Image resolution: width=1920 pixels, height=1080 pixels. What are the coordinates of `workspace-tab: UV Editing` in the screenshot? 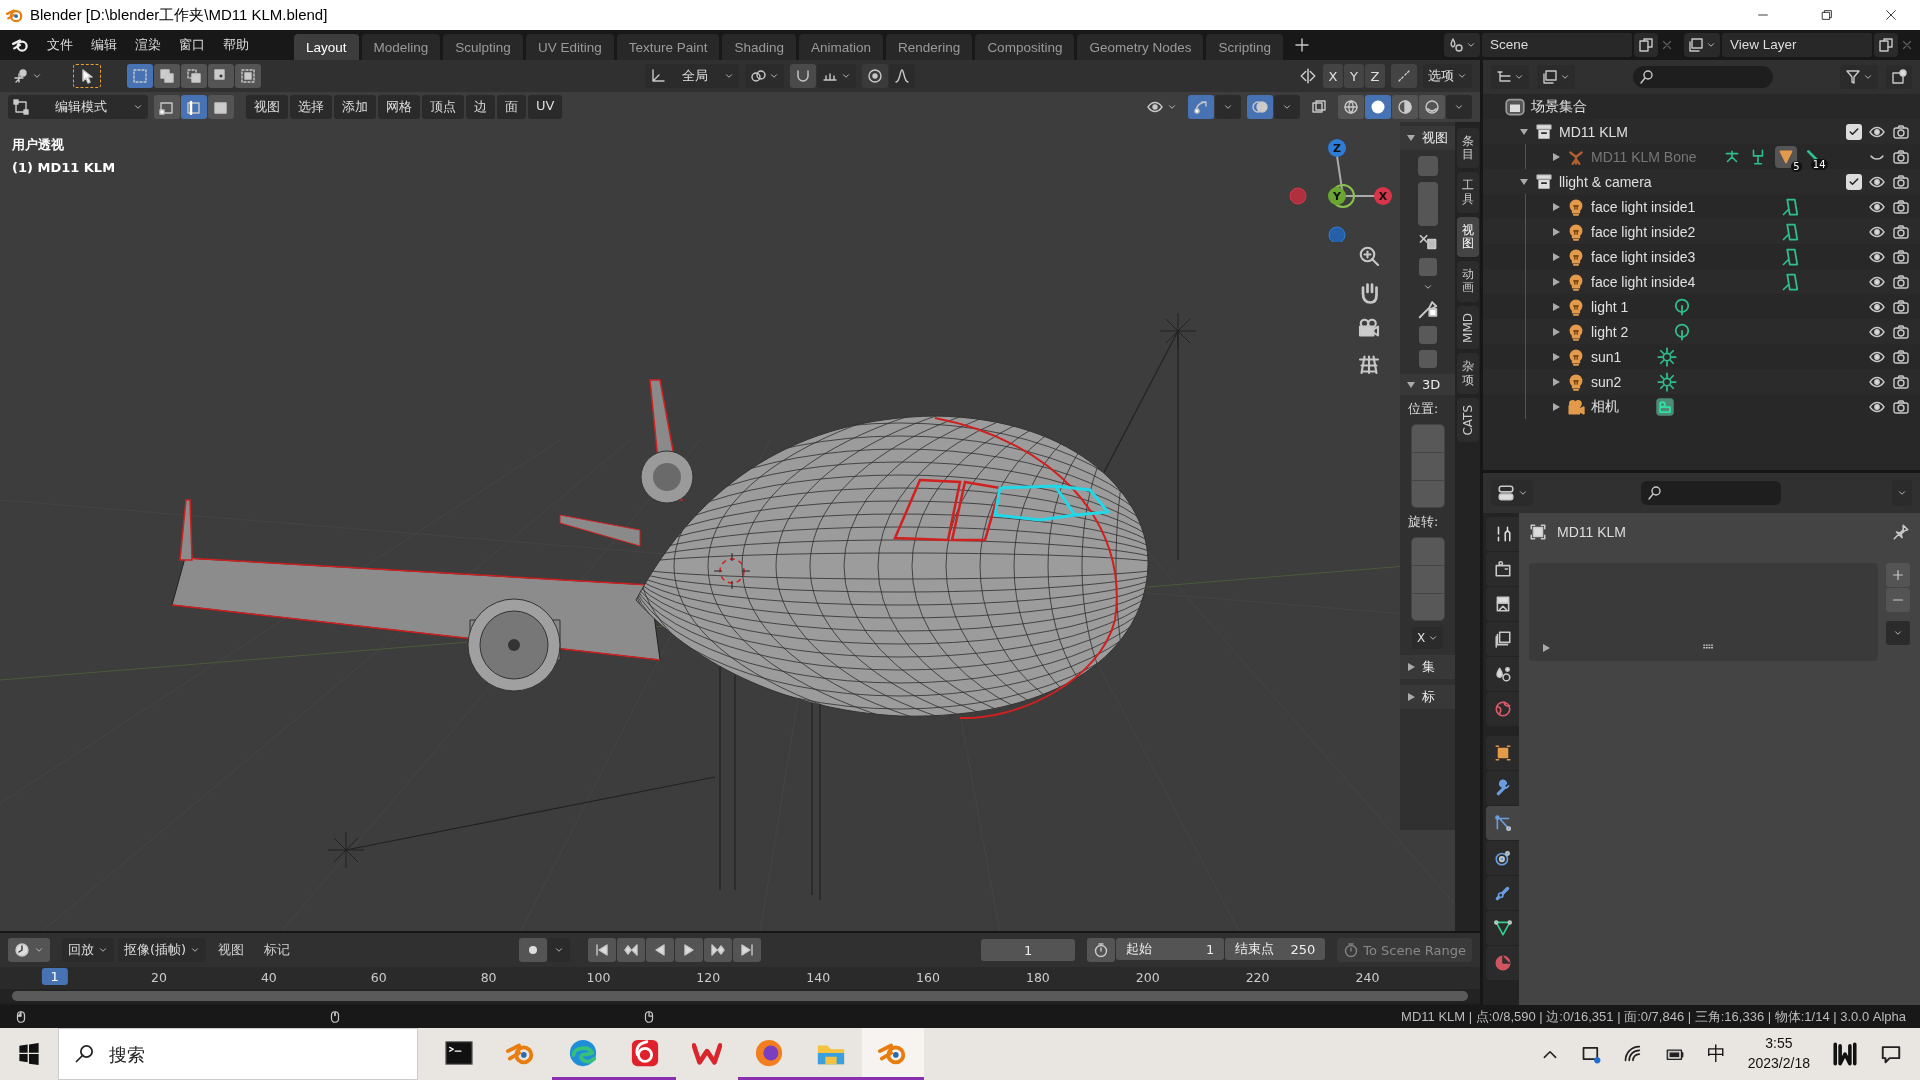 It's located at (569, 47).